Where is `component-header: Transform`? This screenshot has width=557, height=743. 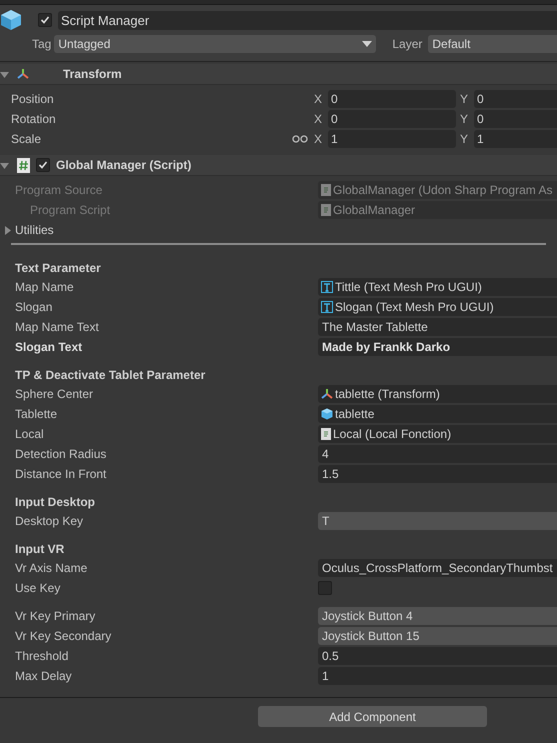 component-header: Transform is located at coordinates (278, 74).